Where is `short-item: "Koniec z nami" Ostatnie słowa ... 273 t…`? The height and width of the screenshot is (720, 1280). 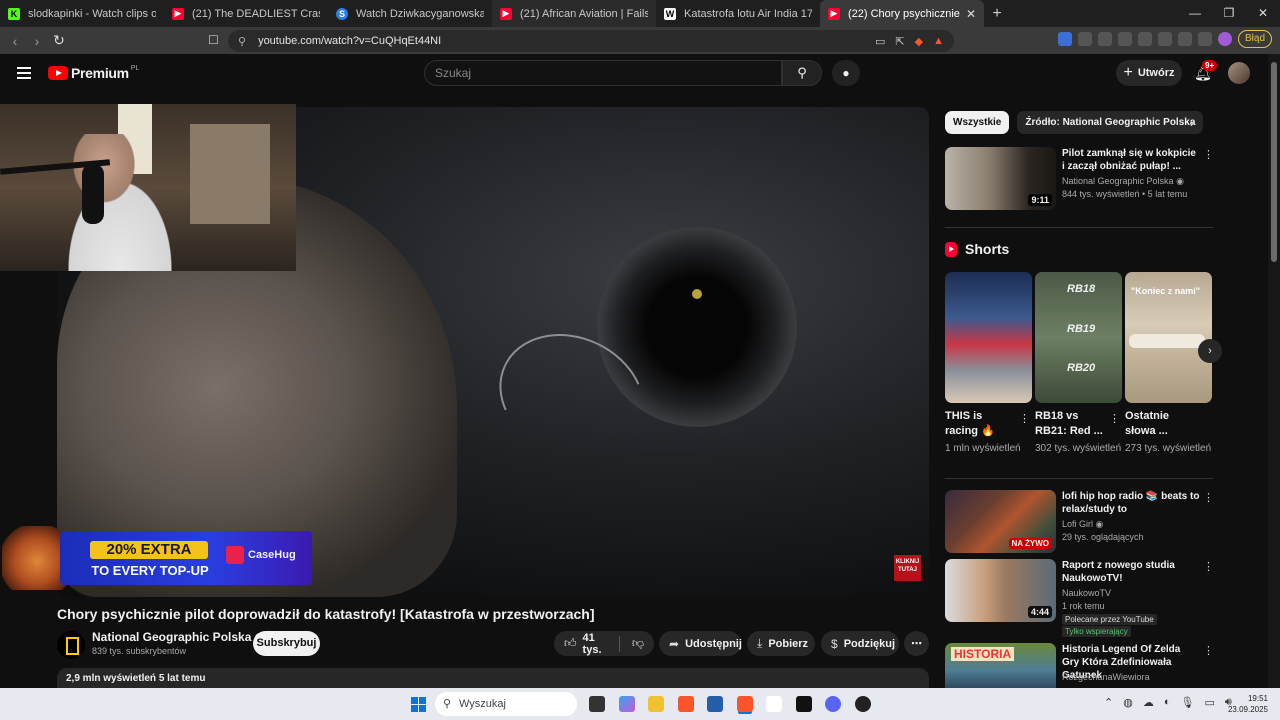
short-item: "Koniec z nami" Ostatnie słowa ... 273 t… is located at coordinates (1168, 363).